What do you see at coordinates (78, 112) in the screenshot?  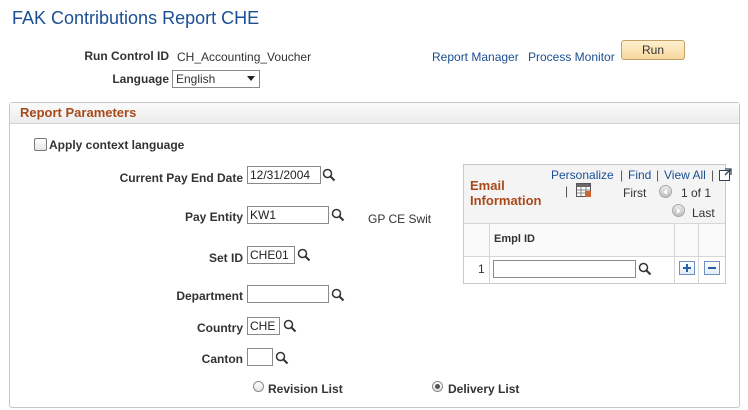 I see `report-parameters-title: Report Parameters` at bounding box center [78, 112].